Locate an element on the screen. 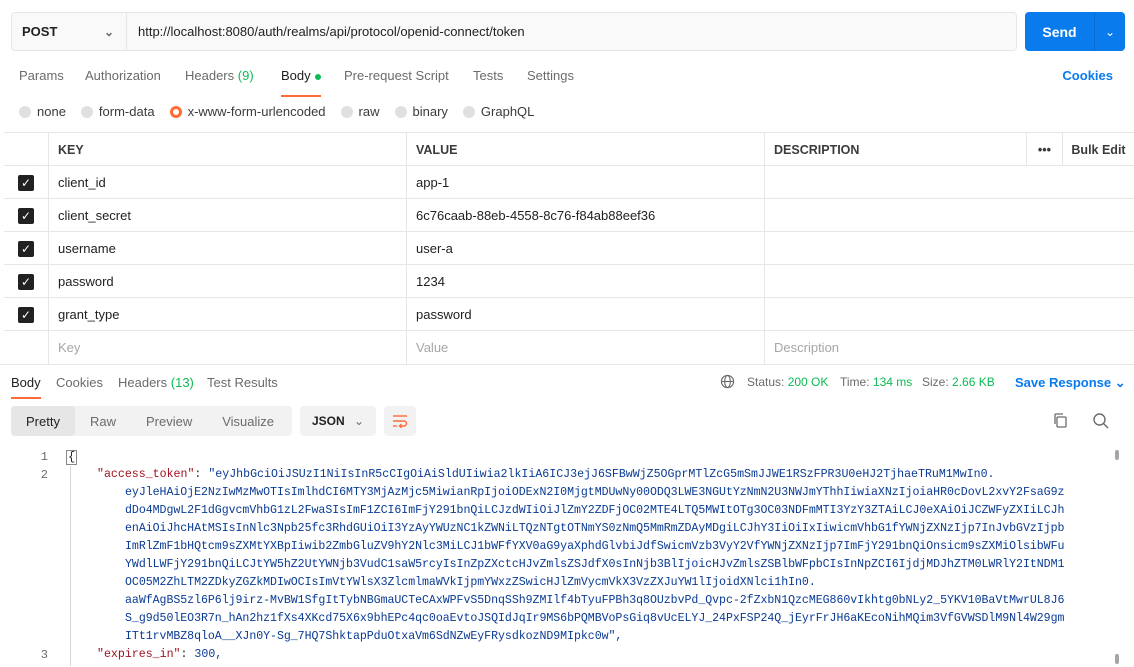 The height and width of the screenshot is (667, 1134). param-key: grant_type is located at coordinates (227, 314).